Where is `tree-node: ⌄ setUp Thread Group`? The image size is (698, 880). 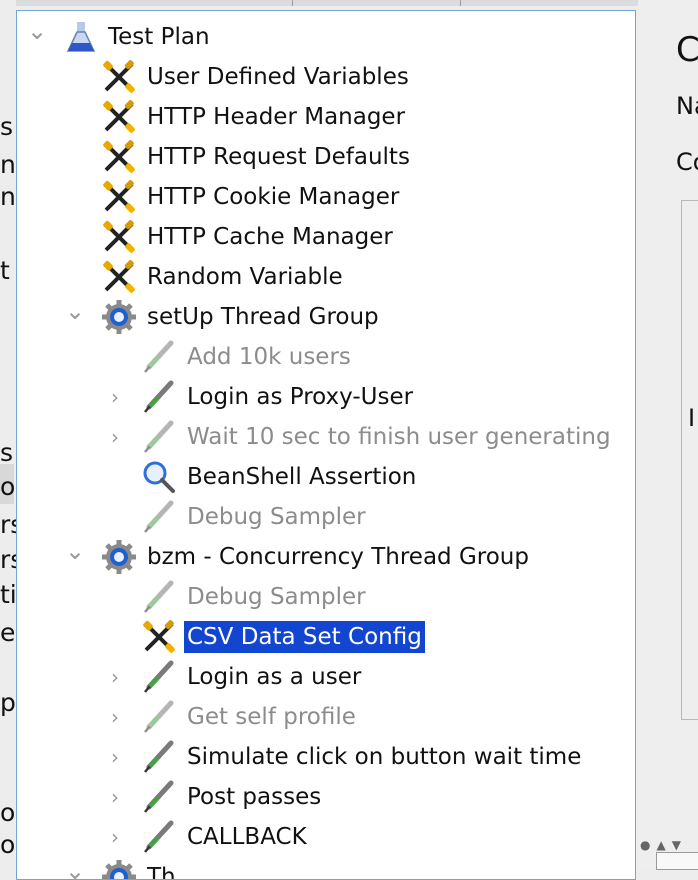 tree-node: ⌄ setUp Thread Group is located at coordinates (326, 317).